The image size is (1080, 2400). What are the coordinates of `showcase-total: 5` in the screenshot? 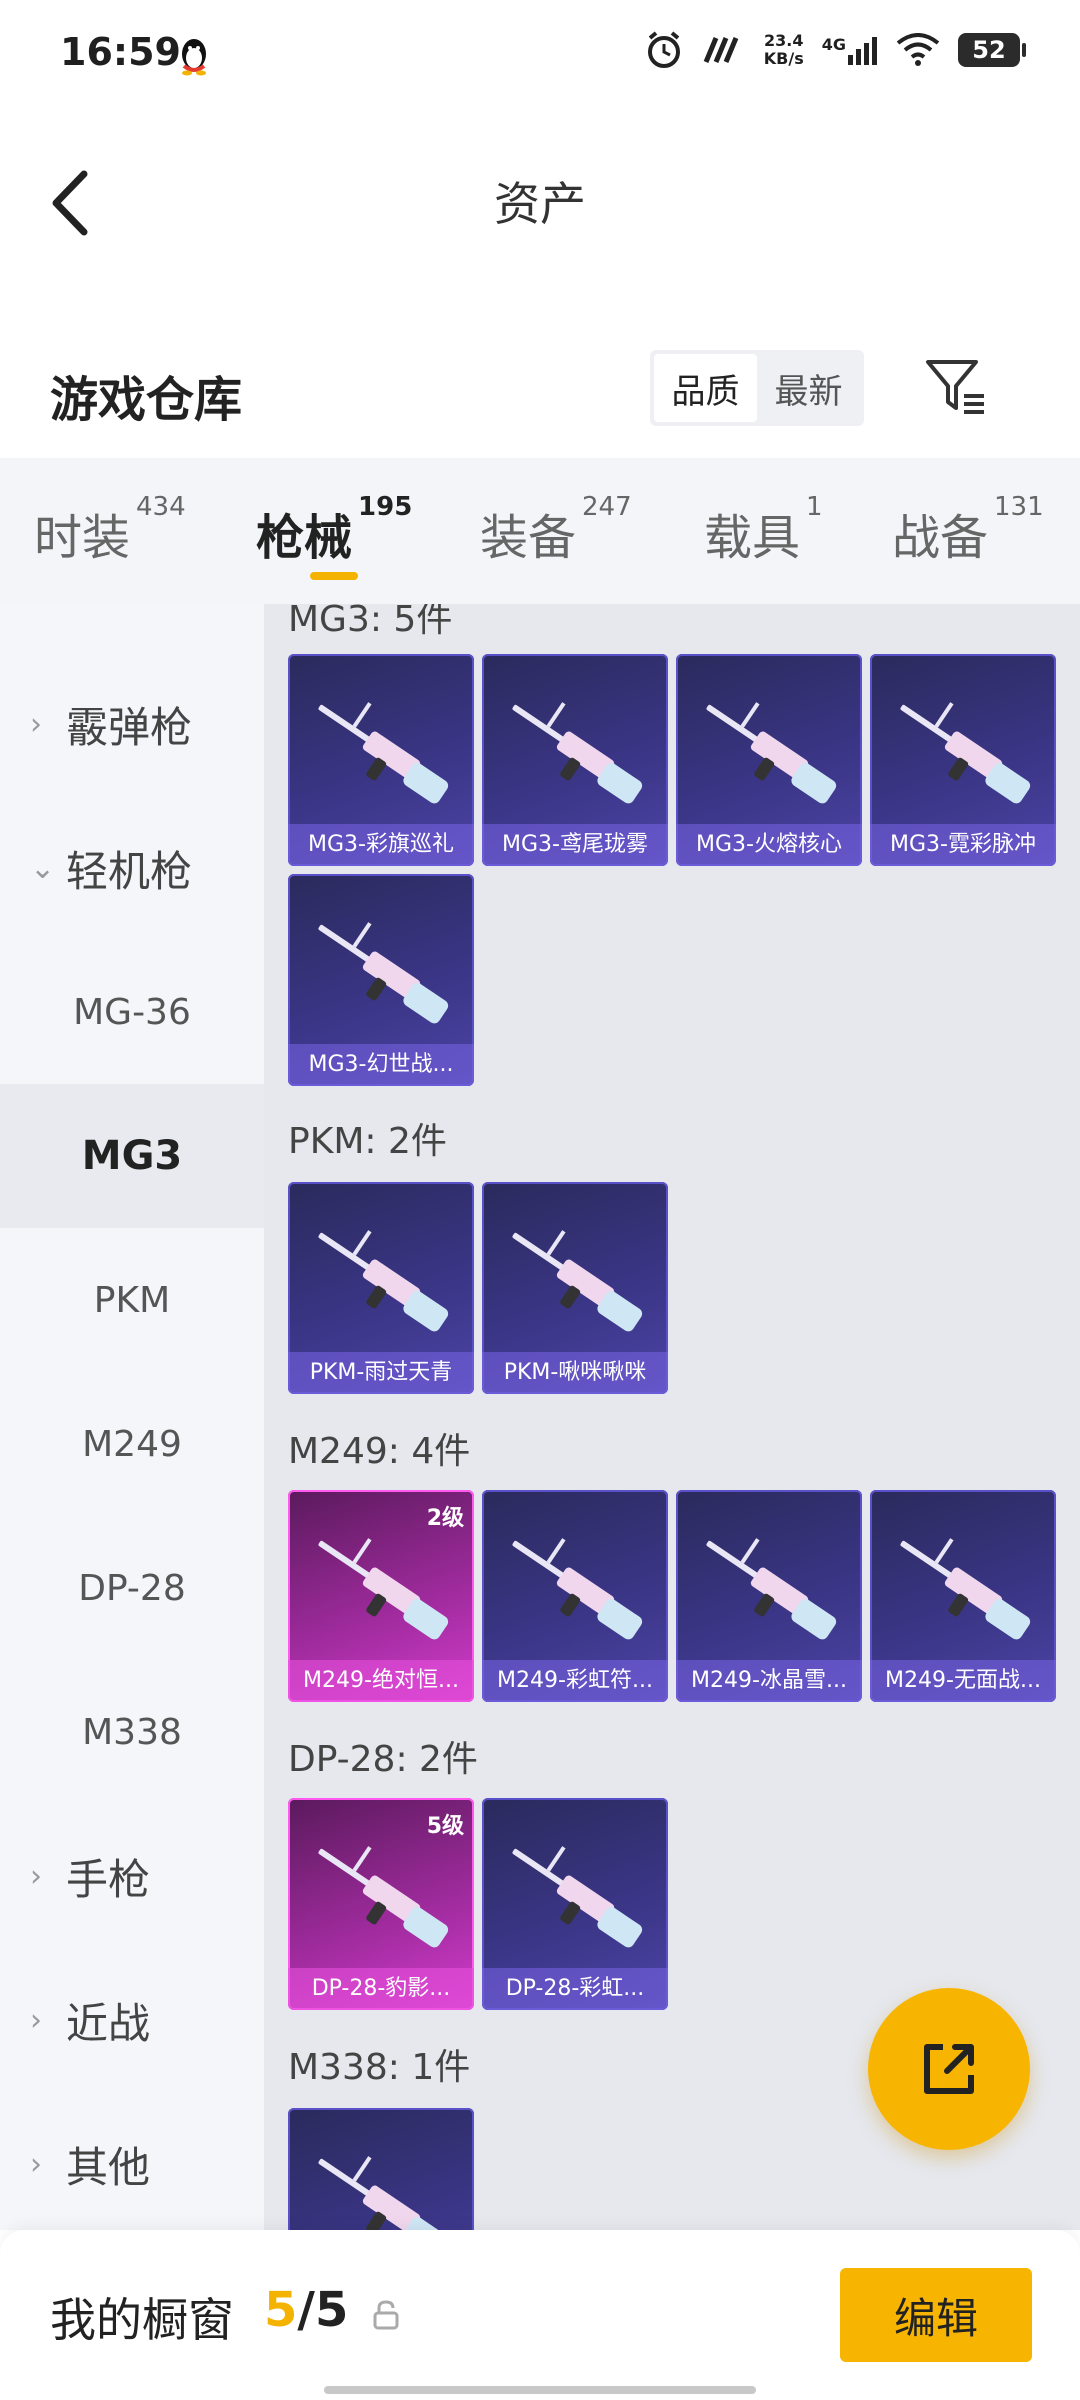 It's located at (331, 2310).